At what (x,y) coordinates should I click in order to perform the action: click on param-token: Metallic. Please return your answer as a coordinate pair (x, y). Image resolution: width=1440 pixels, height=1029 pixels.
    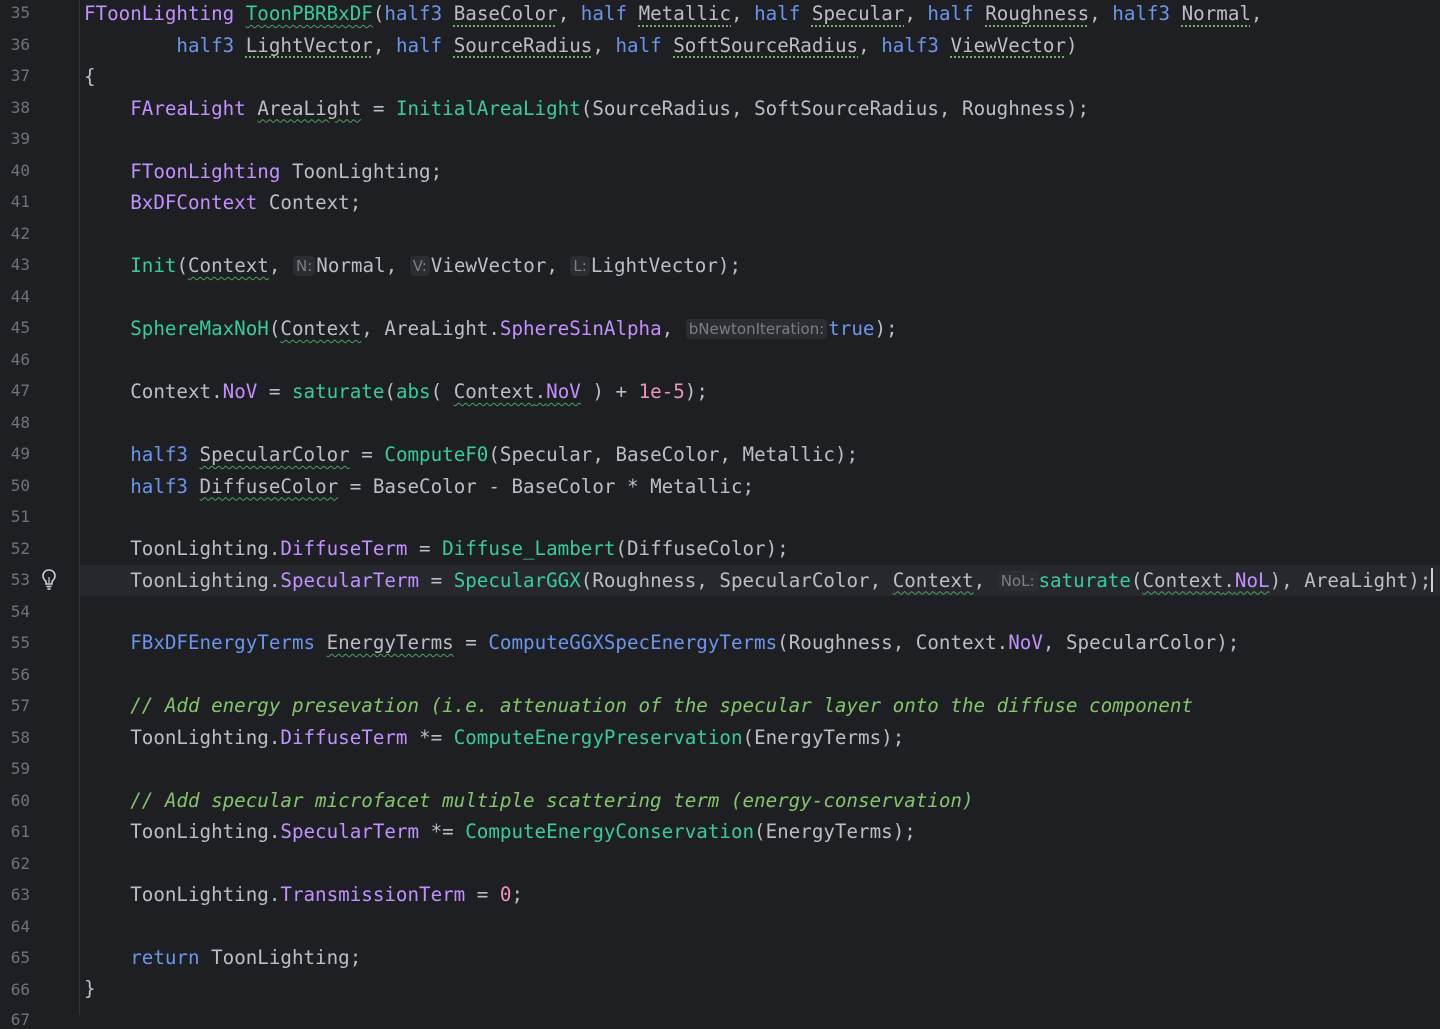
    Looking at the image, I should click on (684, 13).